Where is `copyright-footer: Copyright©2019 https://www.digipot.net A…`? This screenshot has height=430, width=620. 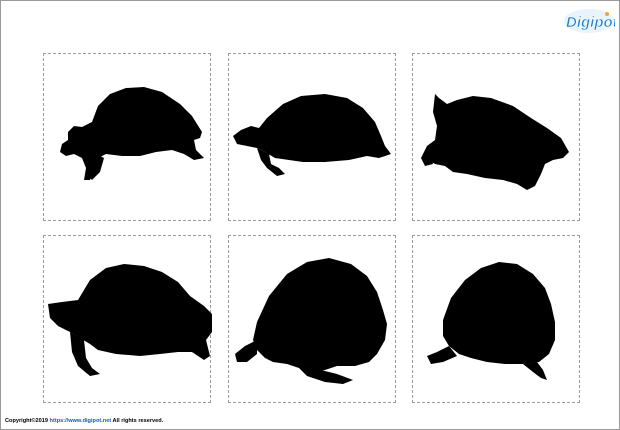 copyright-footer: Copyright©2019 https://www.digipot.net A… is located at coordinates (84, 421).